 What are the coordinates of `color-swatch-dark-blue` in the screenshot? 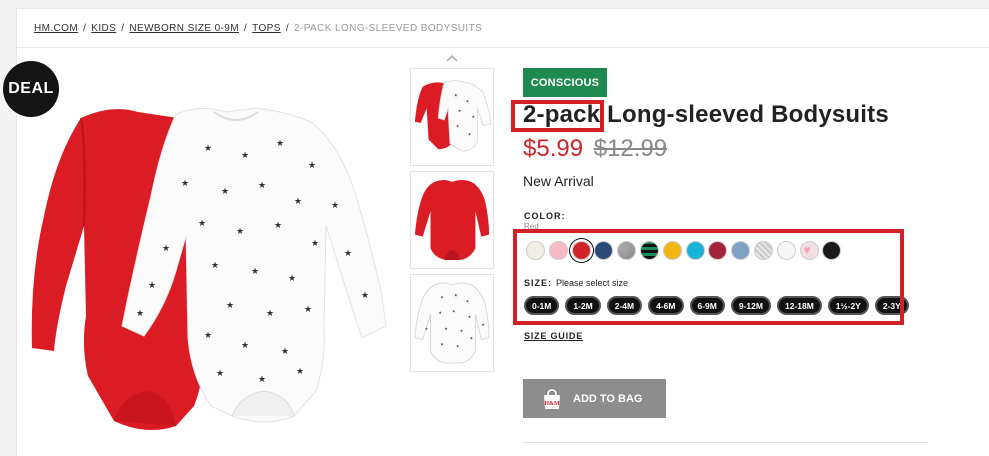 It's located at (604, 250).